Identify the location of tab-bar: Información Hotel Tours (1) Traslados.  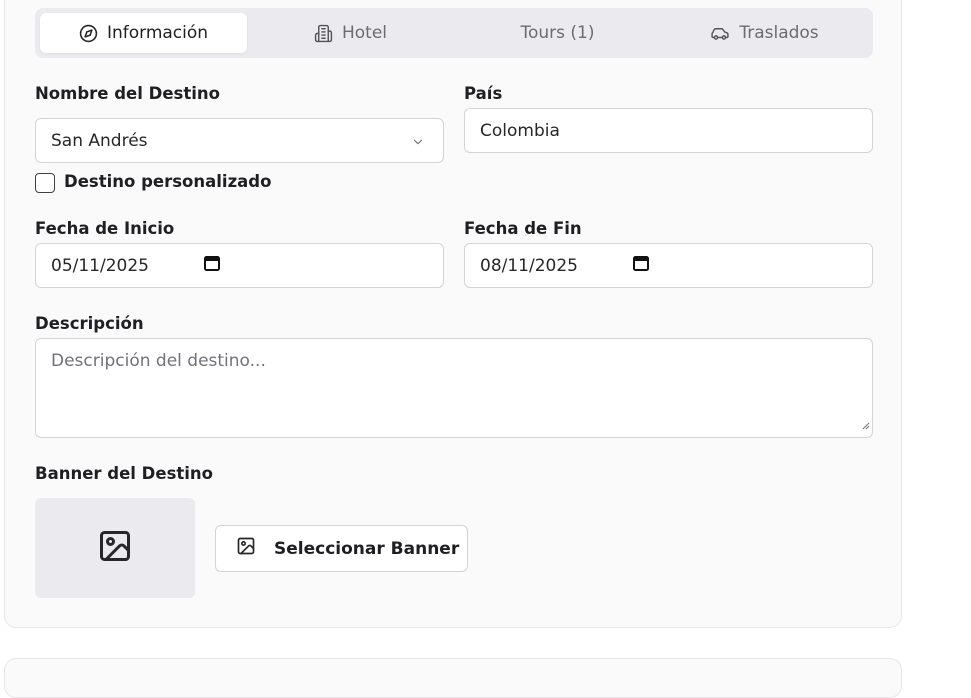
(454, 33).